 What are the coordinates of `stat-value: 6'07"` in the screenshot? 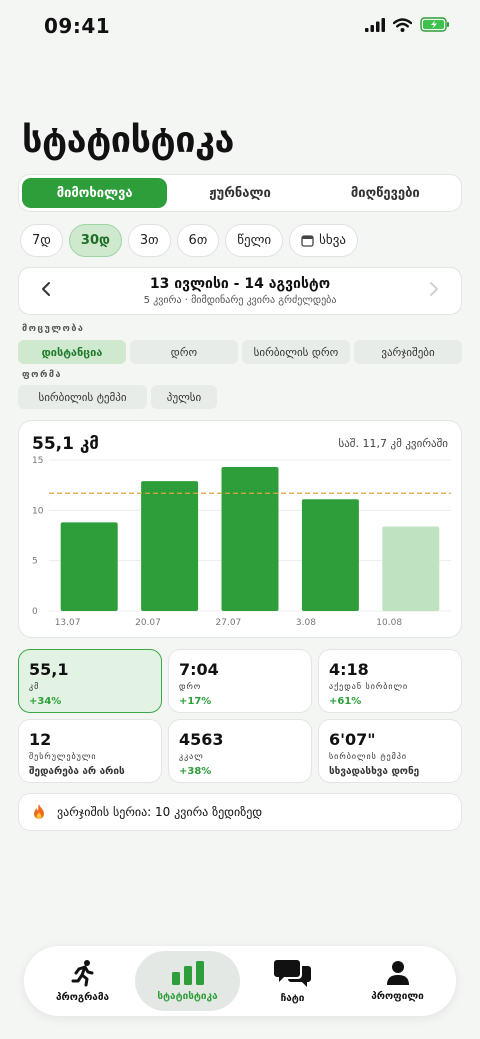 It's located at (352, 739).